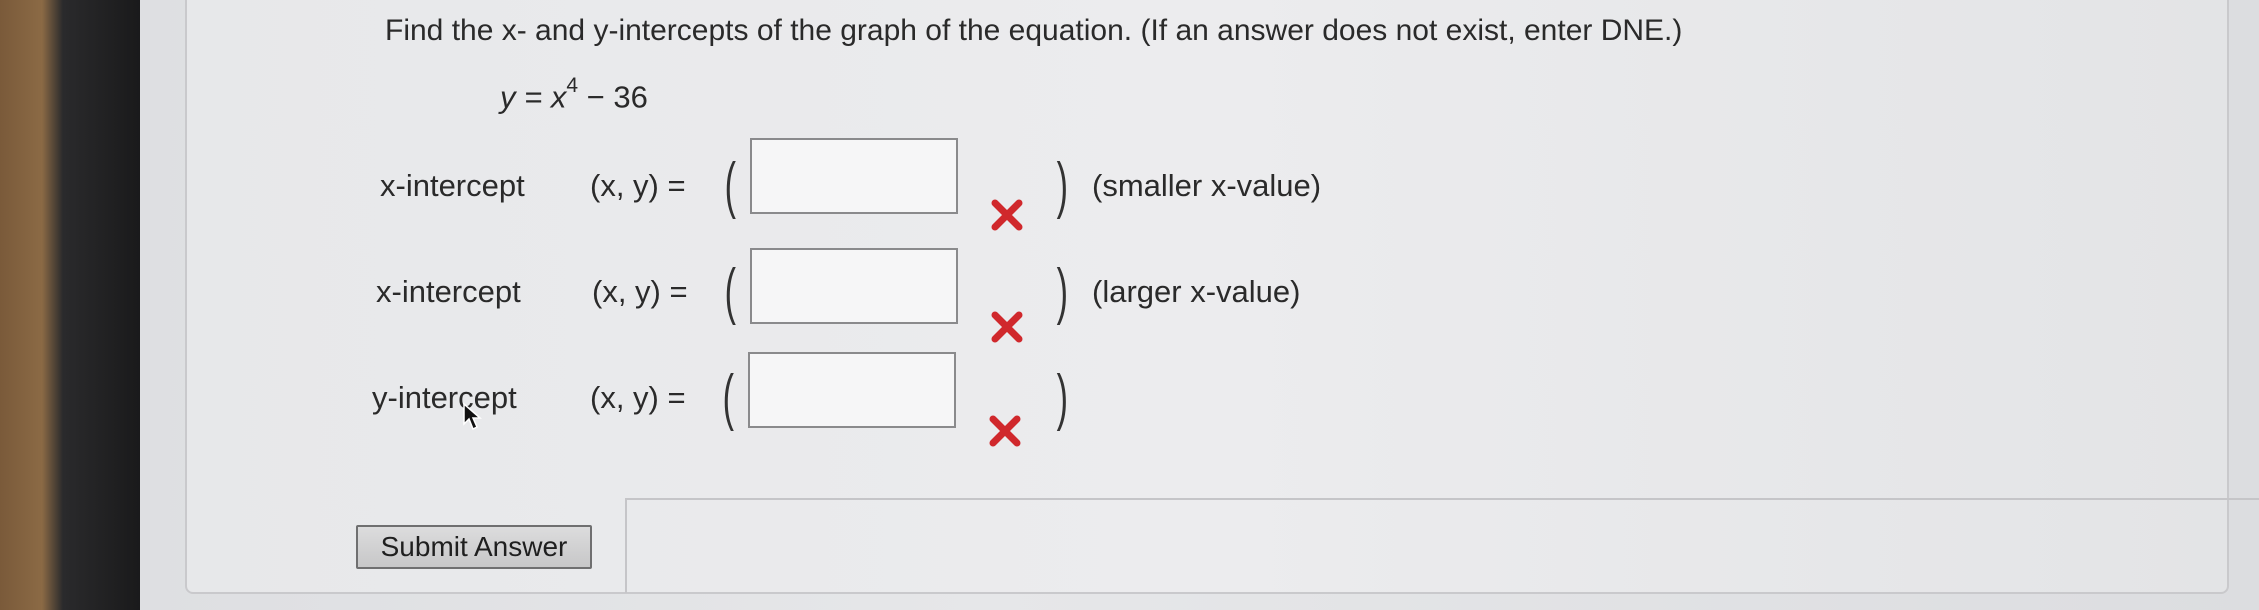  What do you see at coordinates (472, 416) in the screenshot?
I see `mouse-pointer-icon` at bounding box center [472, 416].